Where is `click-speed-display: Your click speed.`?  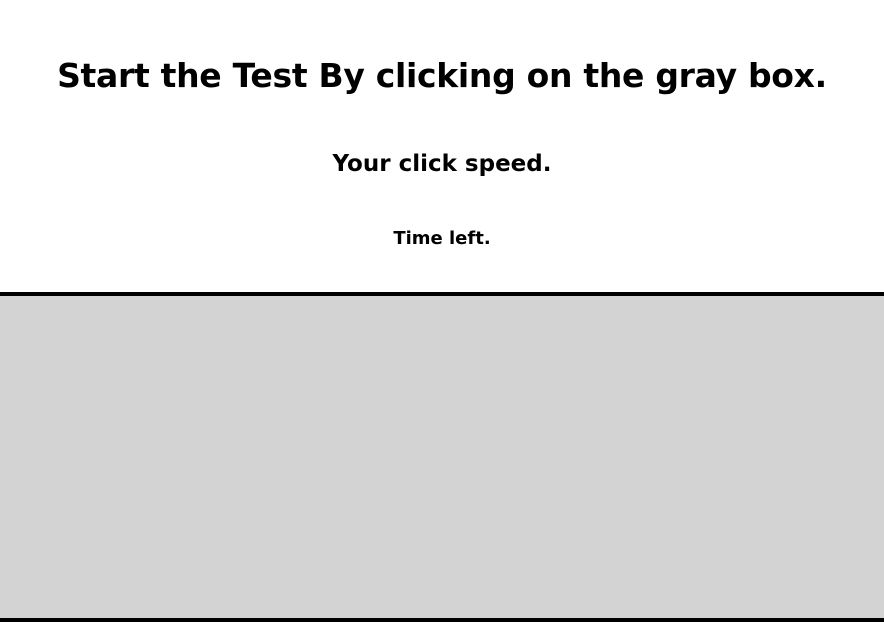
click-speed-display: Your click speed. is located at coordinates (442, 164).